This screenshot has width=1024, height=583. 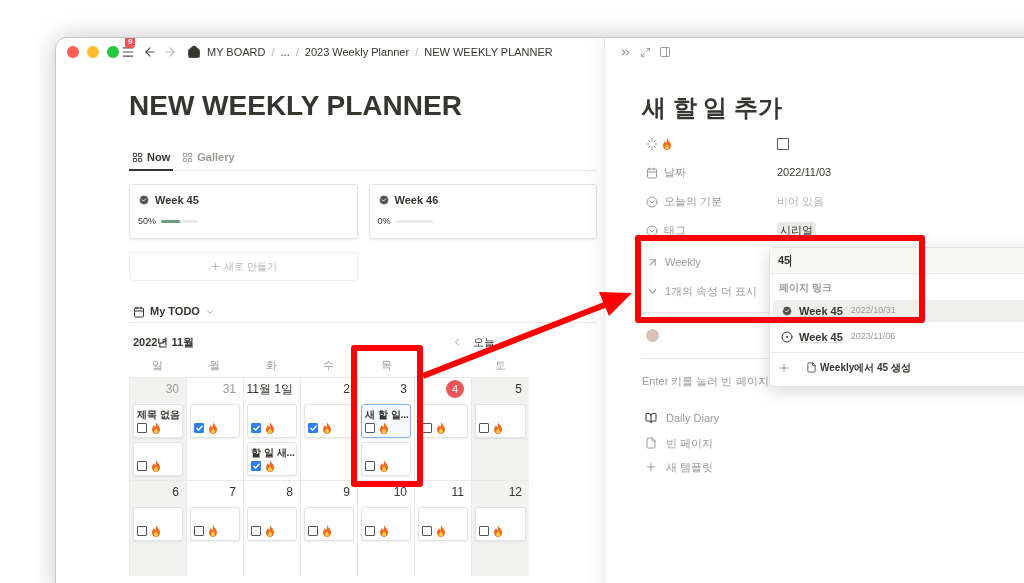 What do you see at coordinates (811, 367) in the screenshot?
I see `file-icon` at bounding box center [811, 367].